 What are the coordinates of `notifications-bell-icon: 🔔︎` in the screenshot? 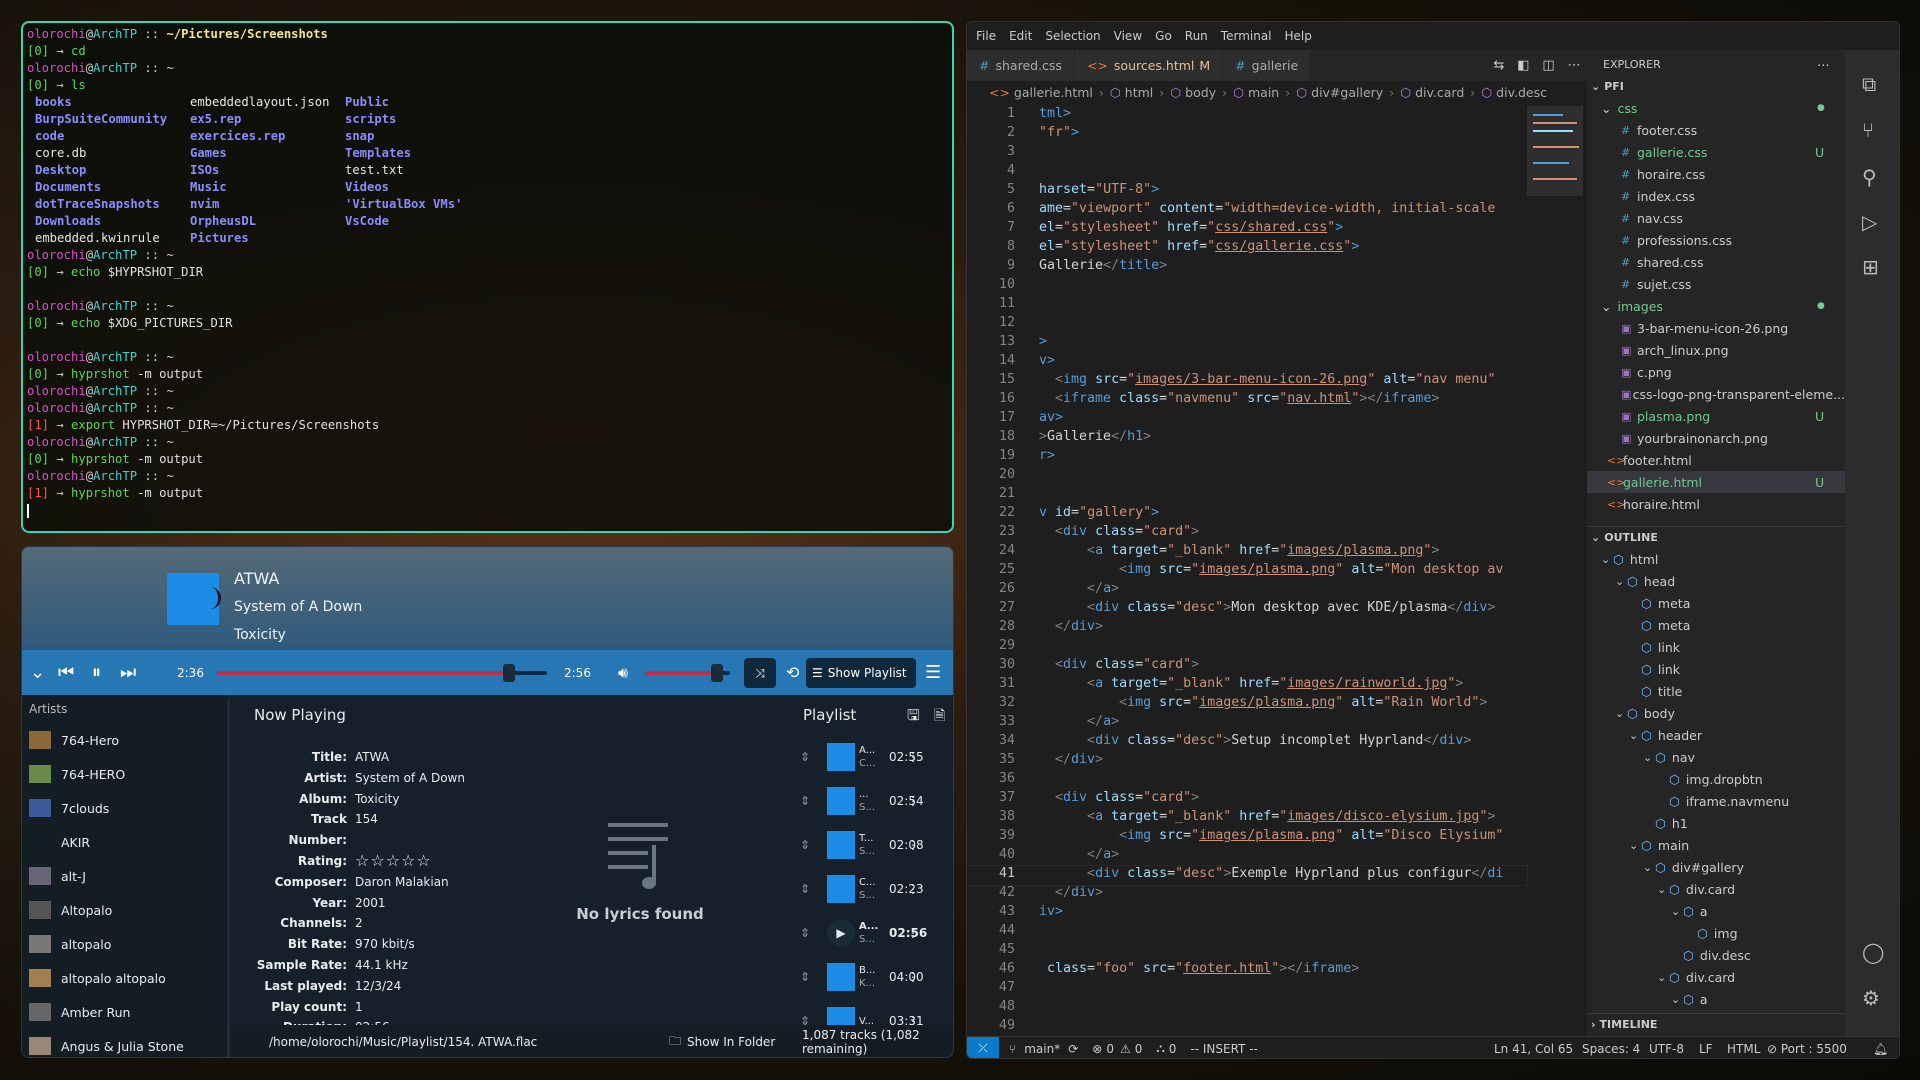 It's located at (1880, 1049).